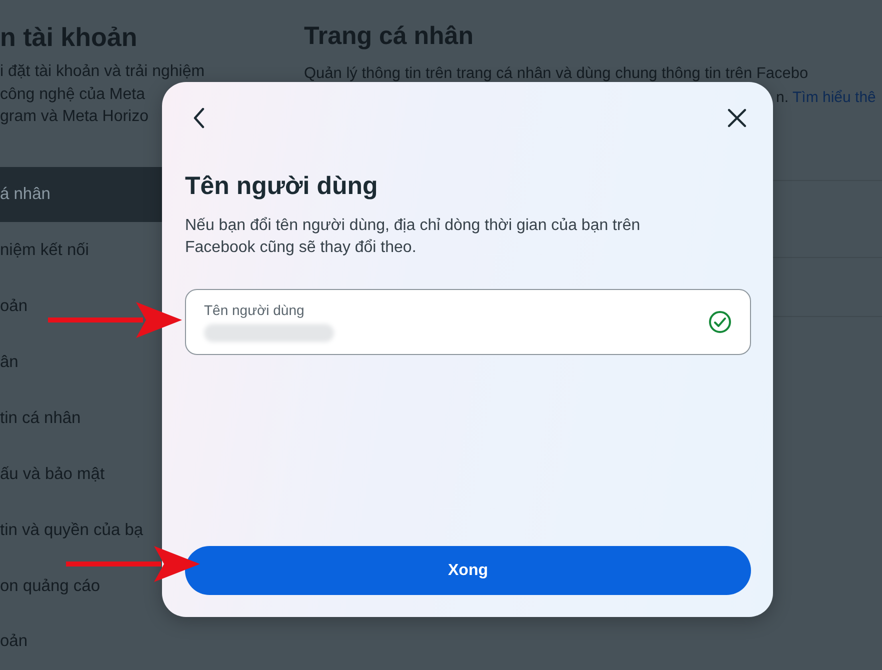  What do you see at coordinates (199, 118) in the screenshot?
I see `chevron-left-icon` at bounding box center [199, 118].